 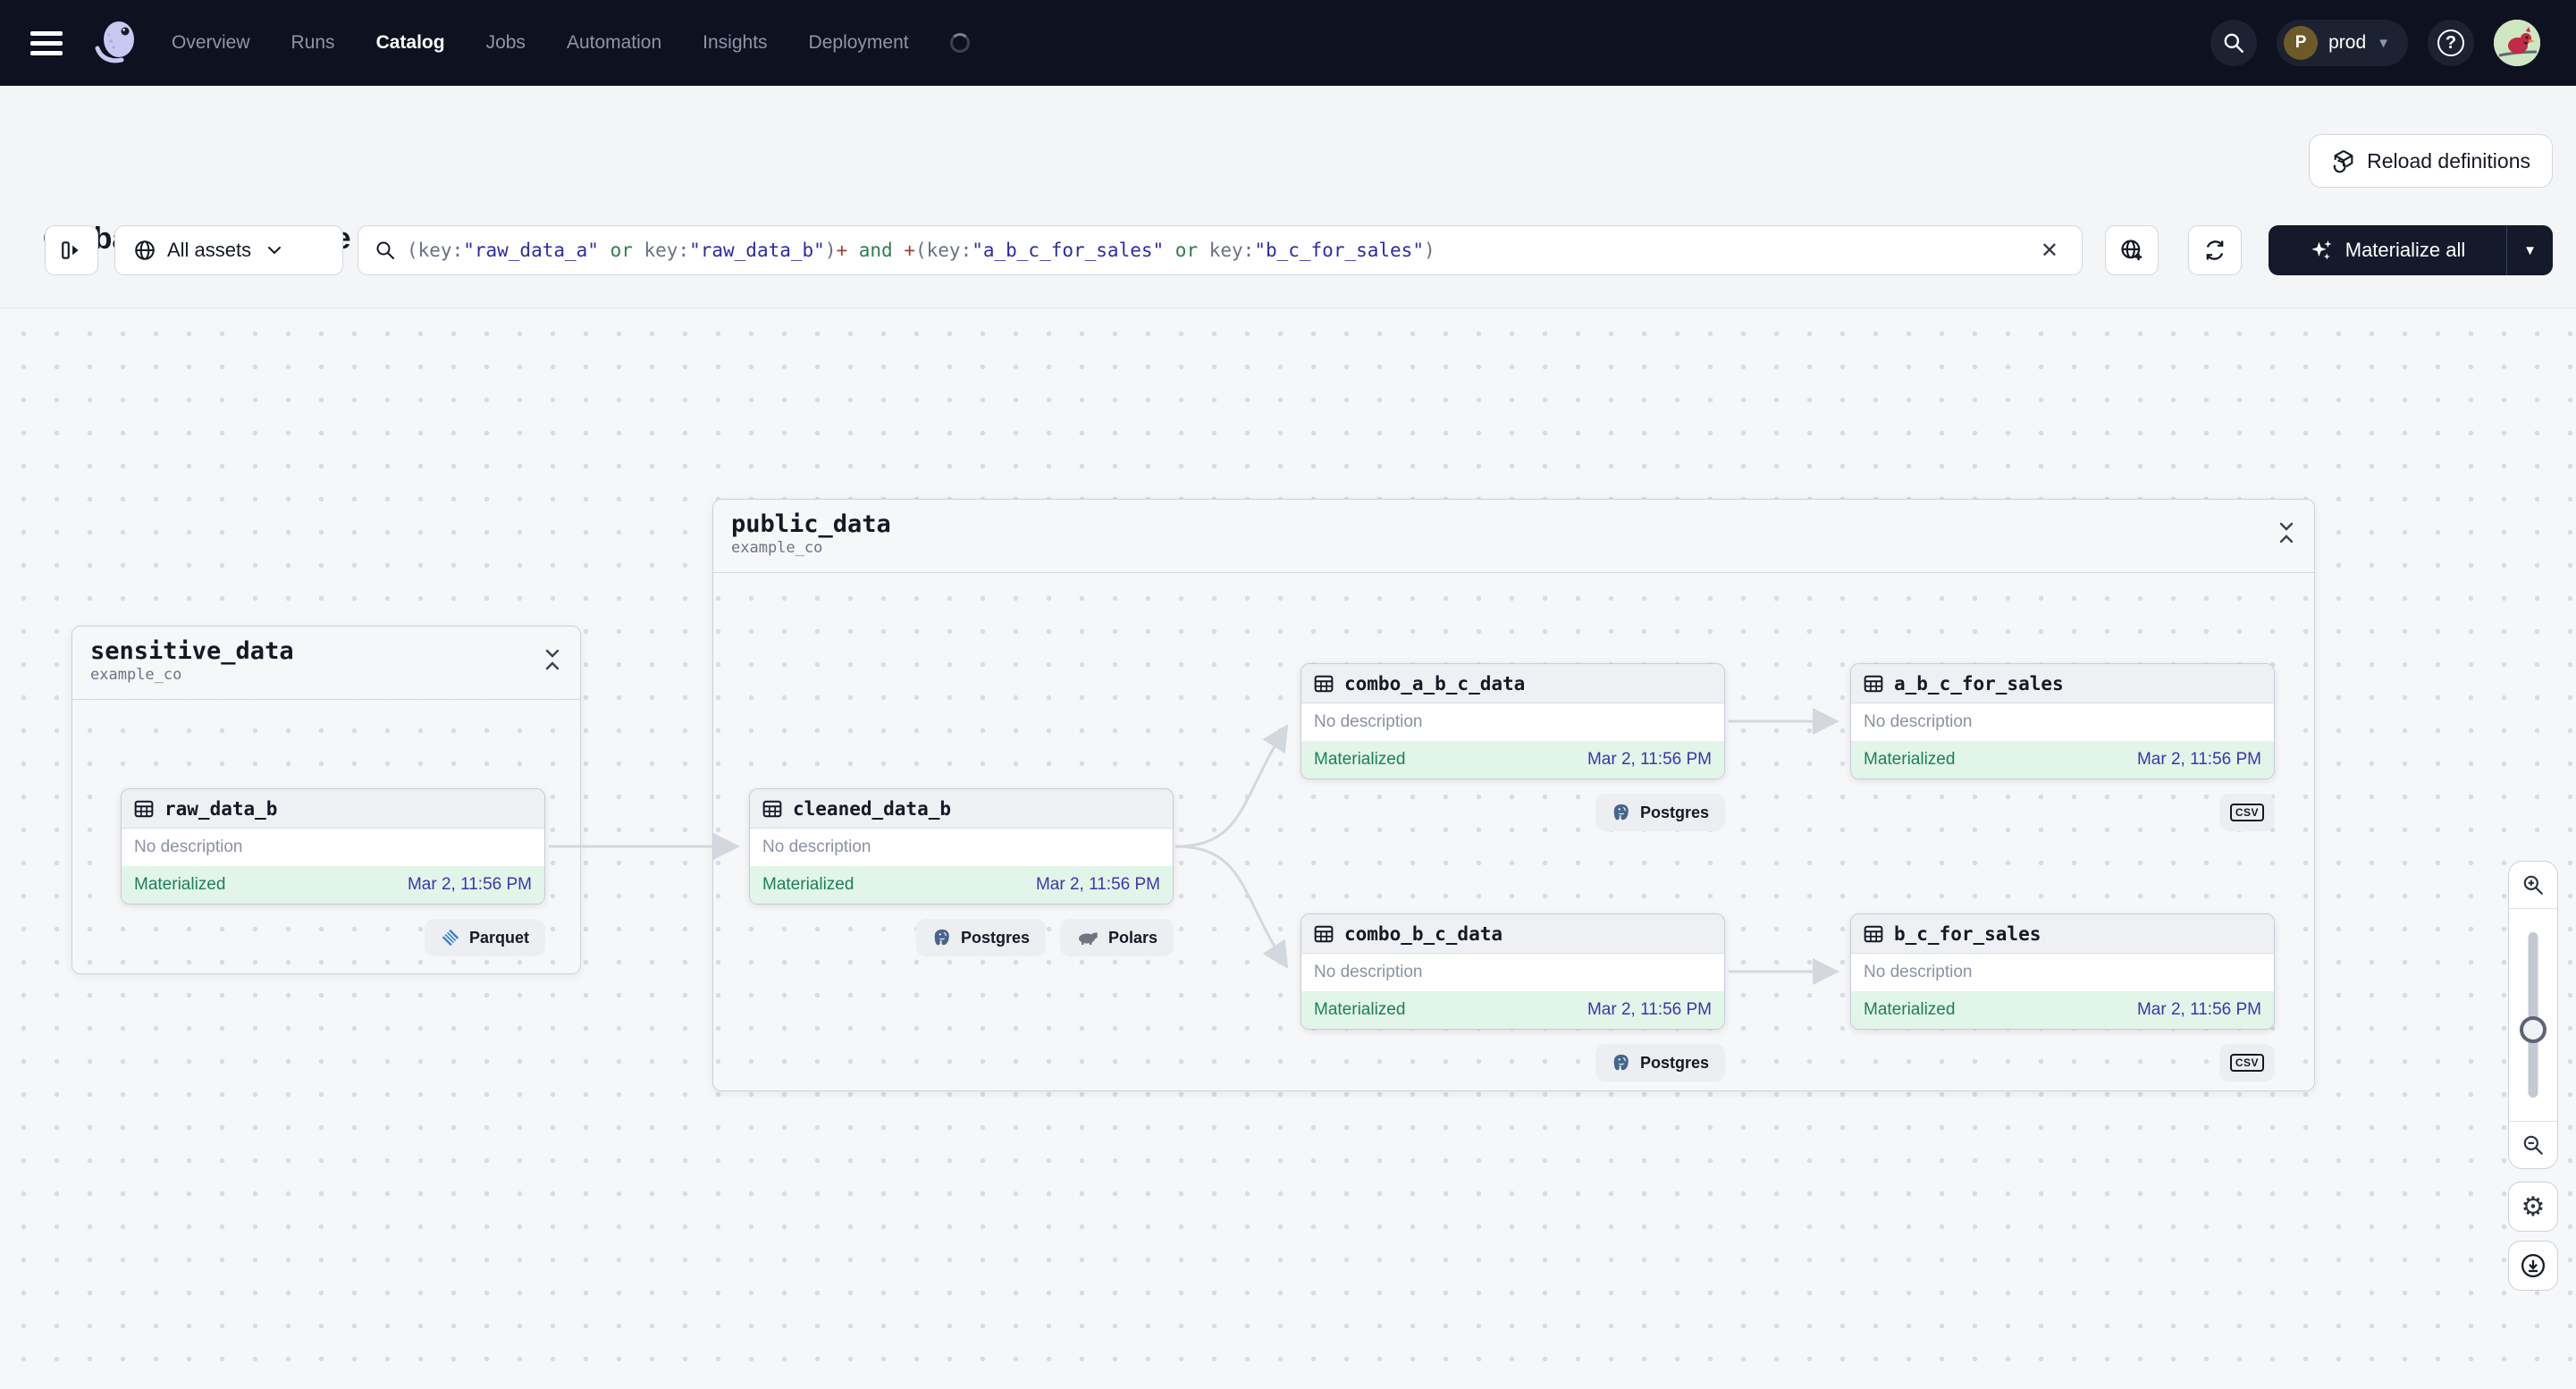 What do you see at coordinates (145, 250) in the screenshot?
I see `globe-icon` at bounding box center [145, 250].